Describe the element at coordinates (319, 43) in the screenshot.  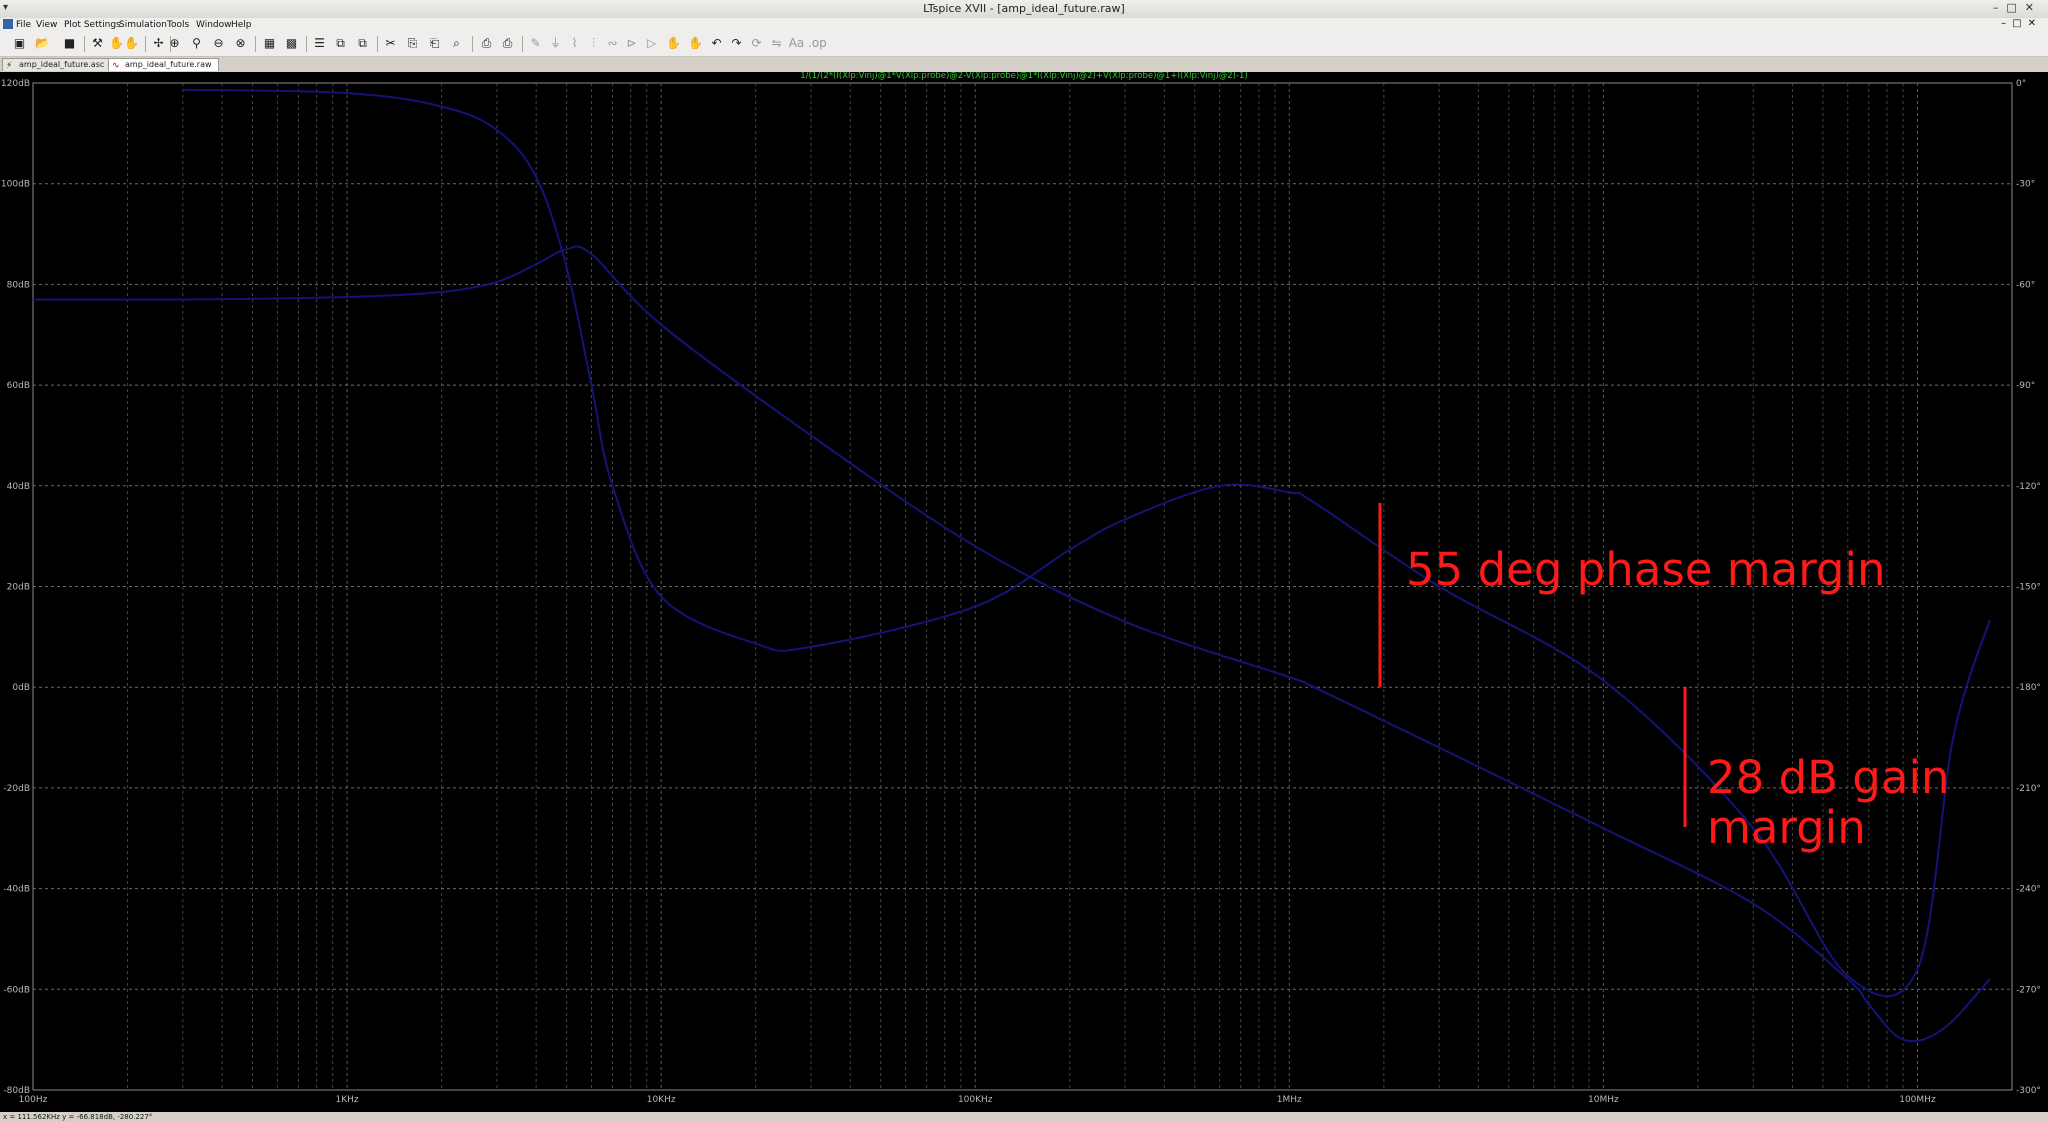
I see `tile-vertical-icon: ☰` at that location.